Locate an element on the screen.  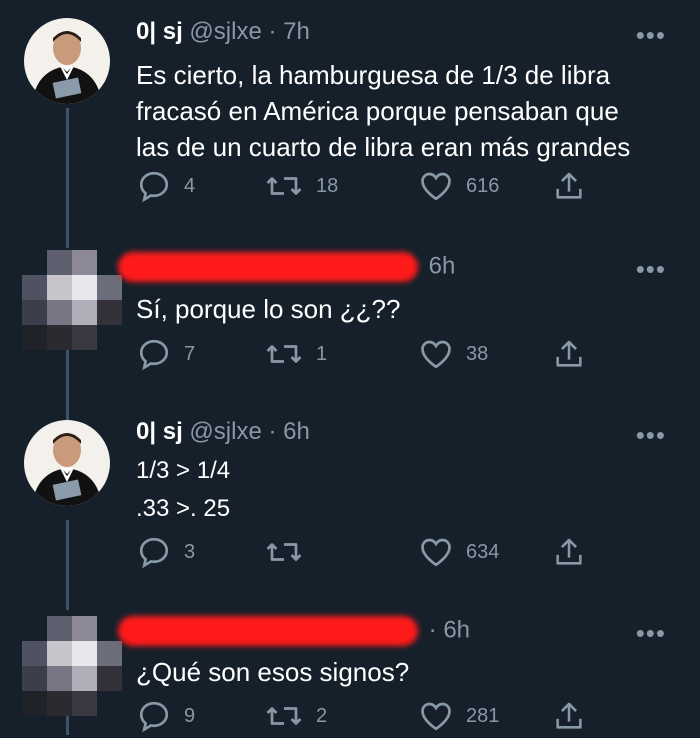
reply-count: 7 is located at coordinates (190, 353).